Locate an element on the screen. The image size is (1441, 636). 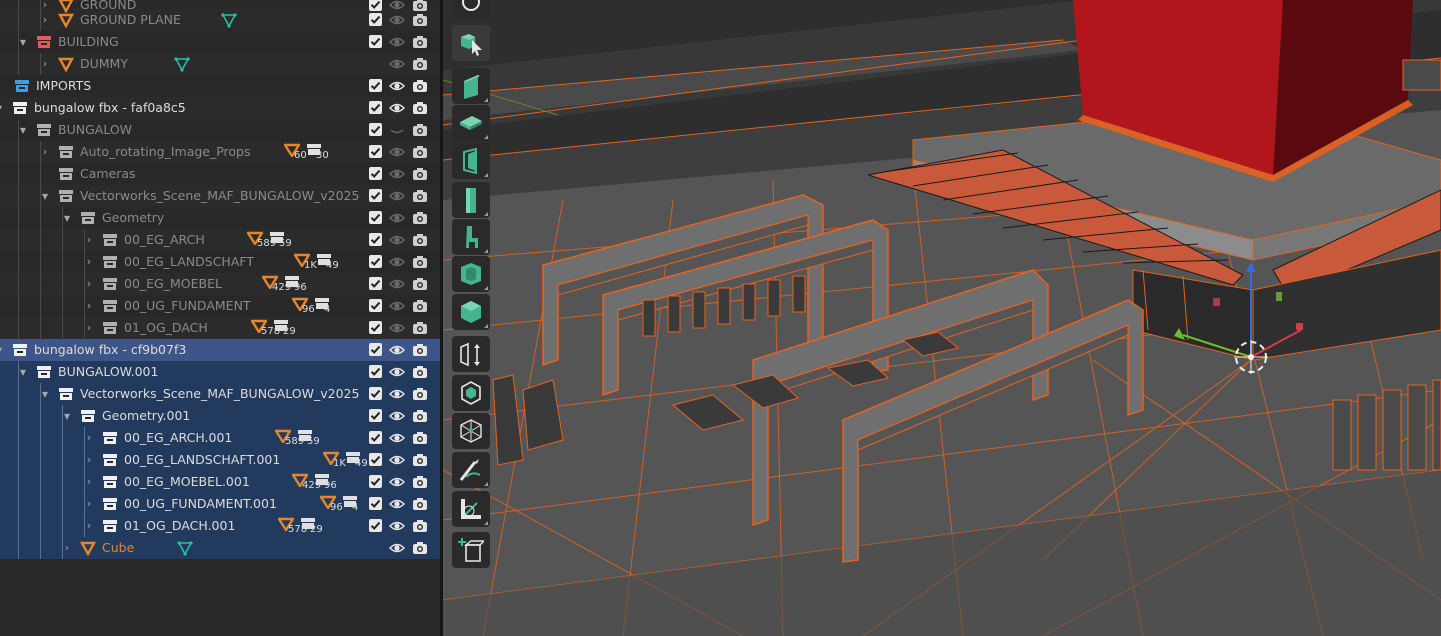
measure-tool-button is located at coordinates (471, 509).